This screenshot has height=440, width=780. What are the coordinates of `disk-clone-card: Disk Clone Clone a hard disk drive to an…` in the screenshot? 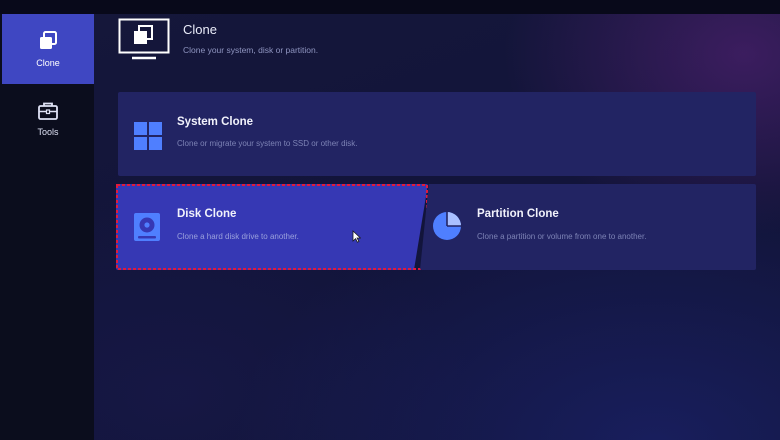 It's located at (272, 227).